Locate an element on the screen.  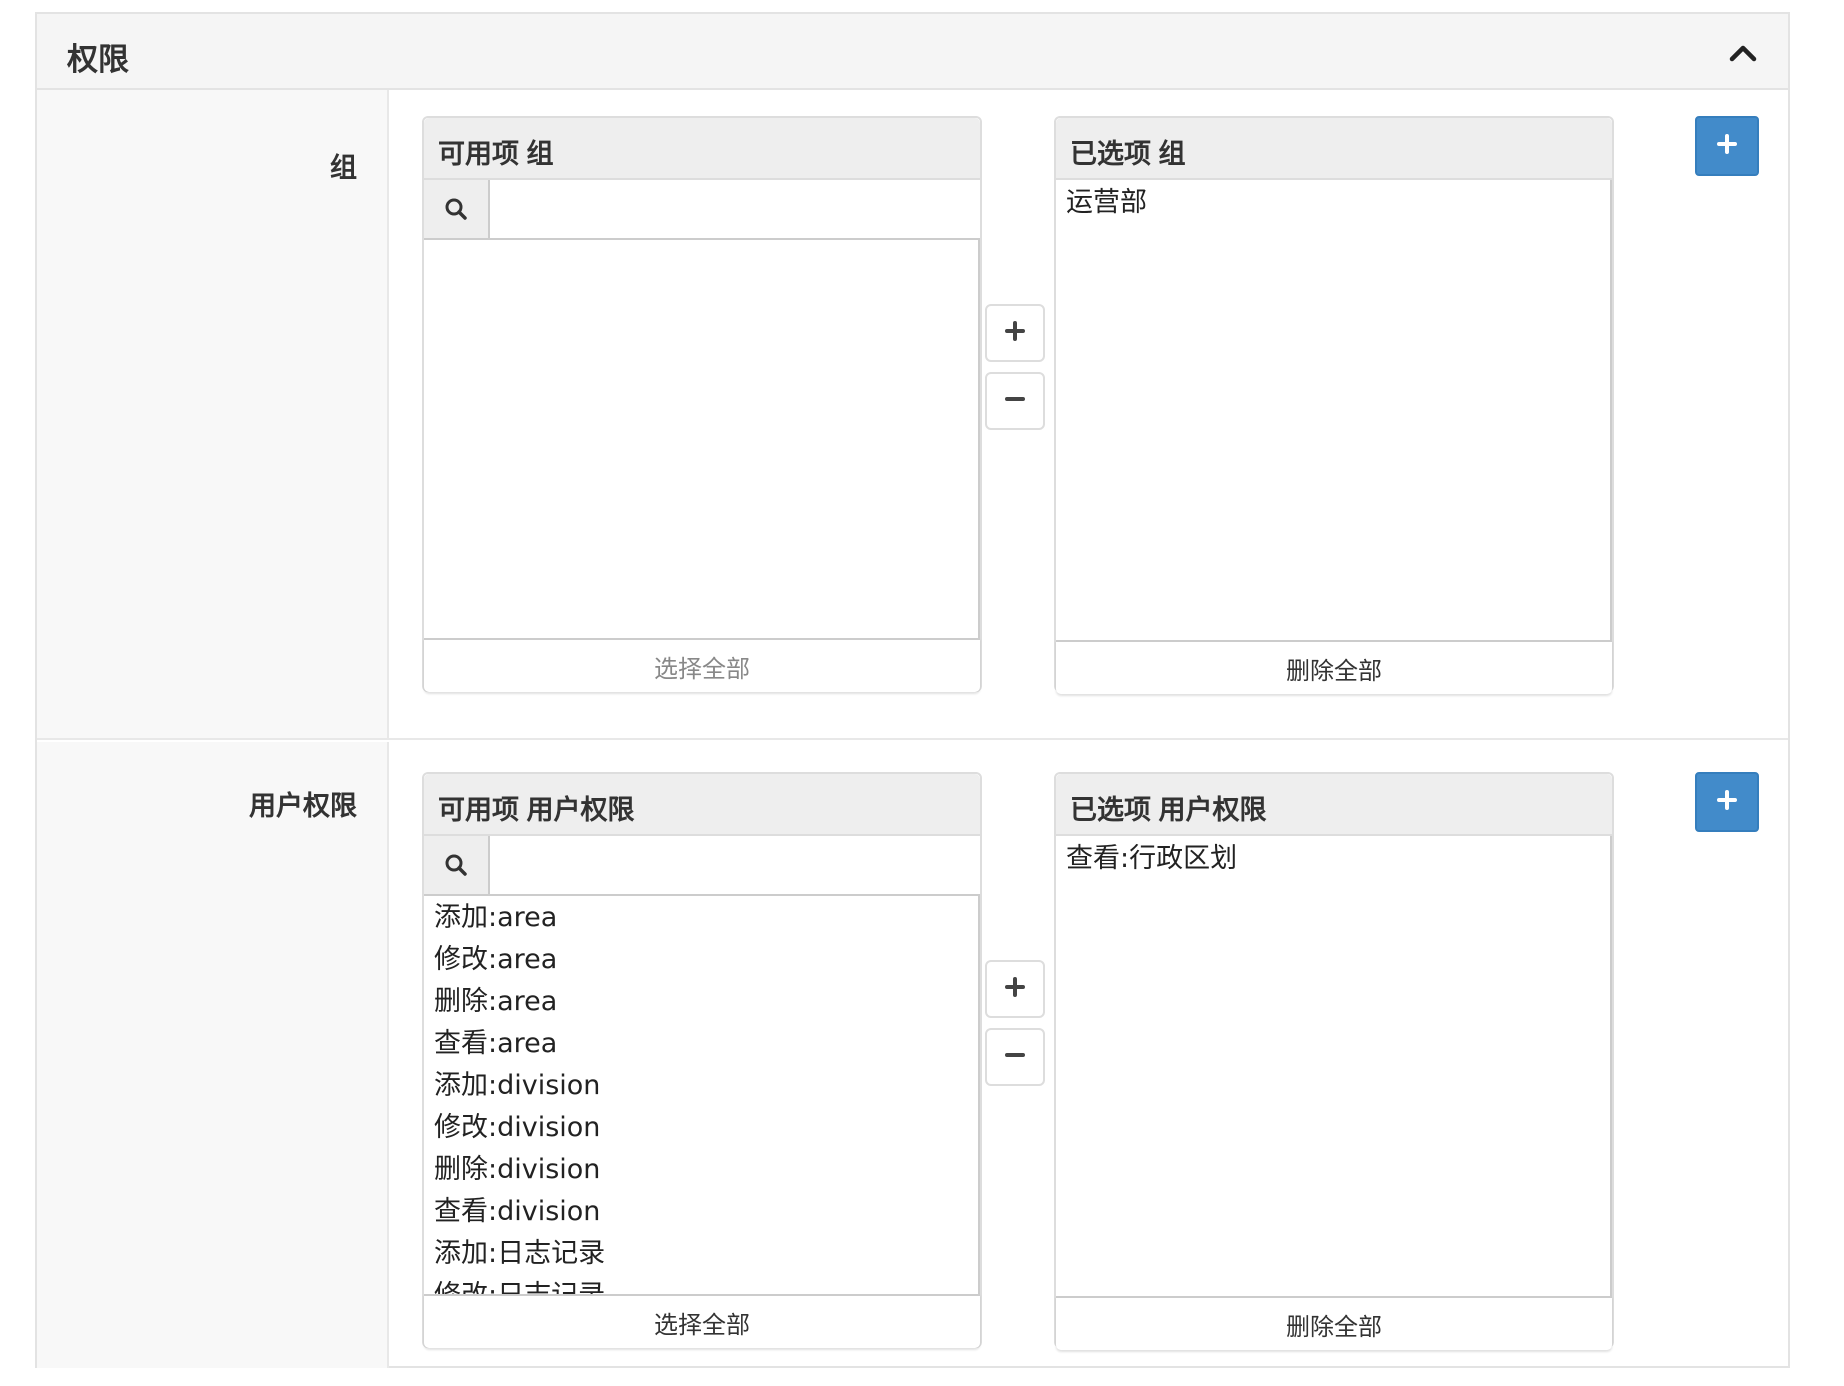
permissions-chosen-list: 查看:行政区划 is located at coordinates (1334, 1066).